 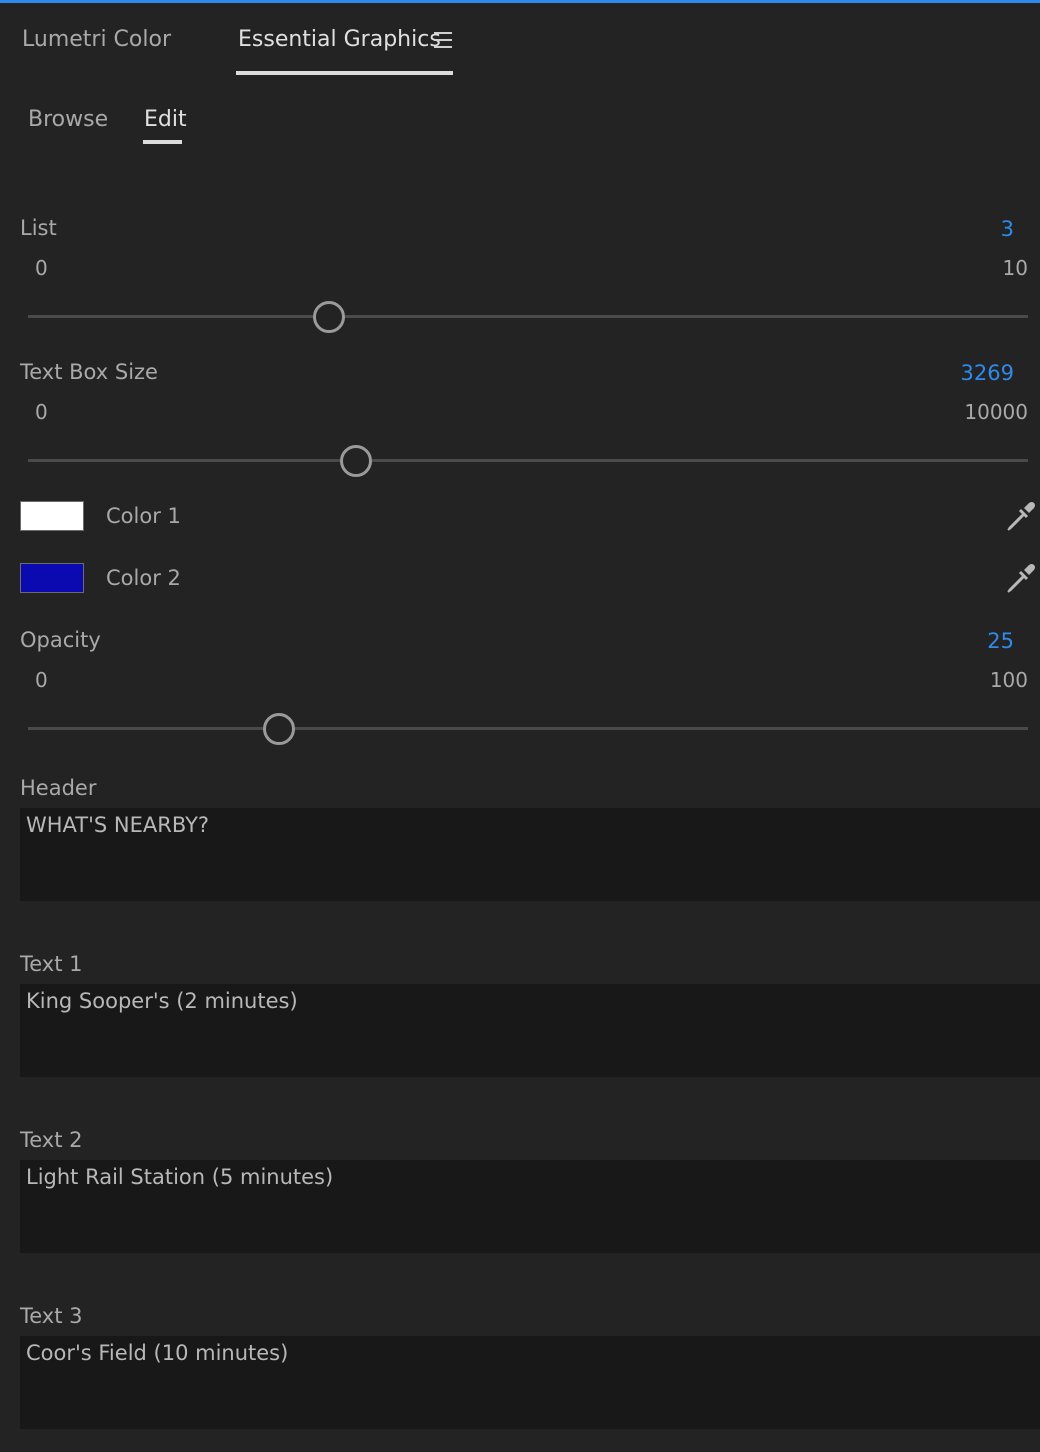 I want to click on tab-edit: Edit, so click(x=165, y=120).